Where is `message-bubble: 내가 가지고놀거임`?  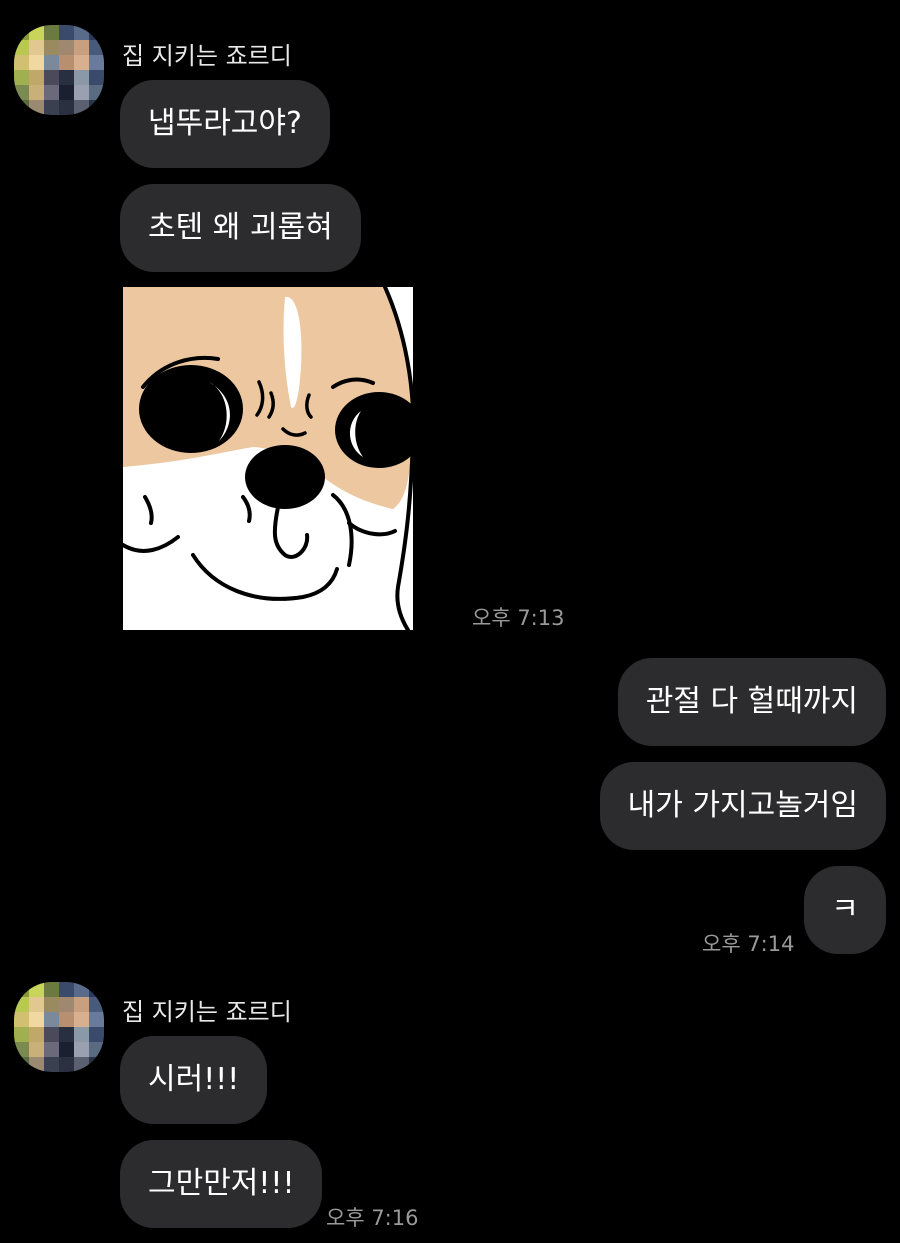 message-bubble: 내가 가지고놀거임 is located at coordinates (742, 806).